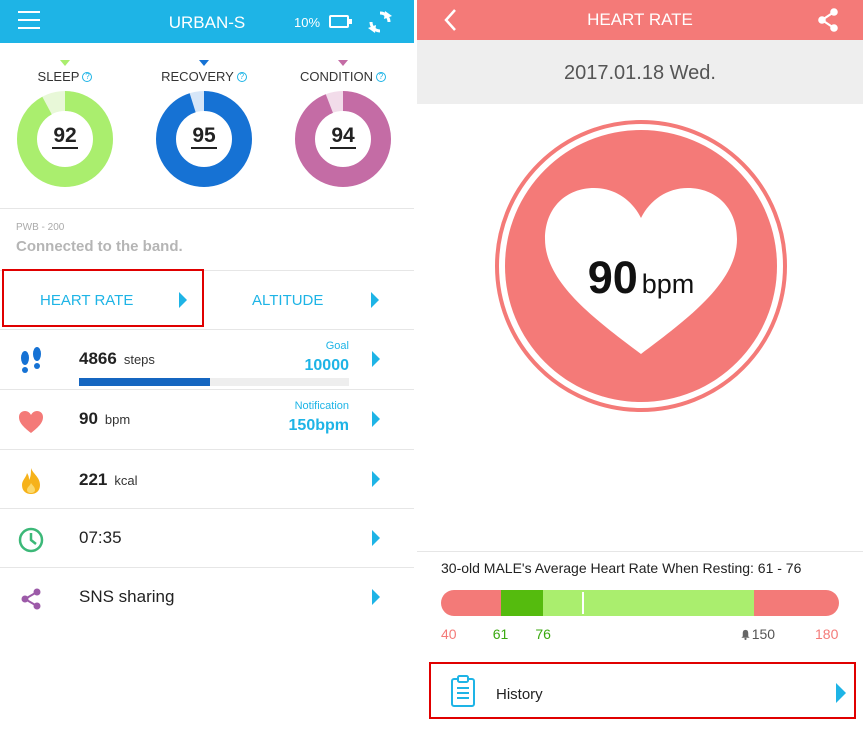 This screenshot has width=863, height=731. I want to click on sleep-marker-icon, so click(65, 63).